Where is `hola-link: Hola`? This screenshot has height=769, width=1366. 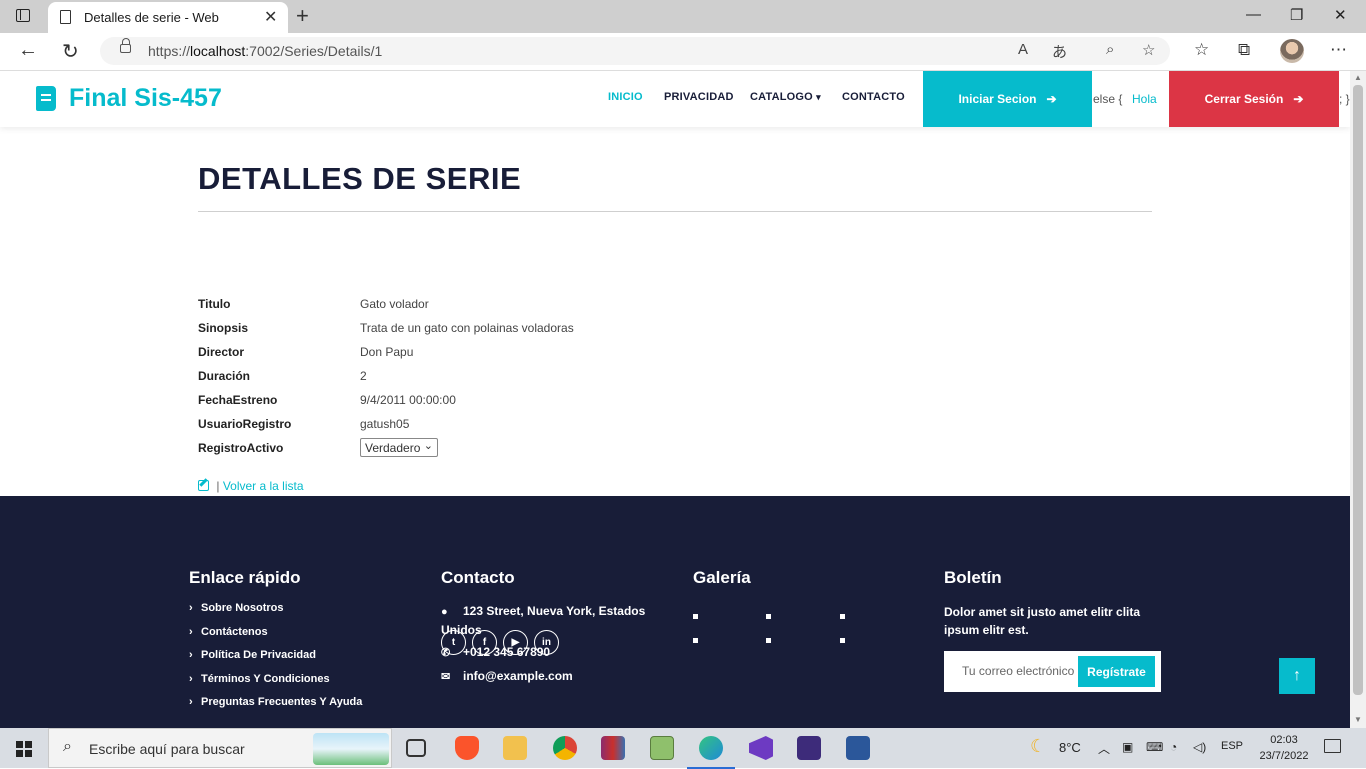 hola-link: Hola is located at coordinates (1144, 99).